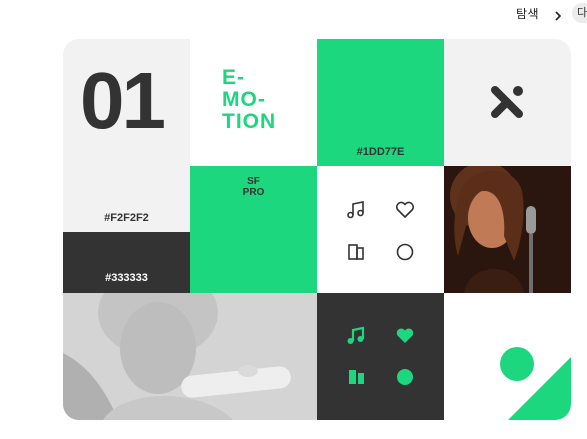 The width and height of the screenshot is (587, 439). I want to click on logo-cell, so click(507, 102).